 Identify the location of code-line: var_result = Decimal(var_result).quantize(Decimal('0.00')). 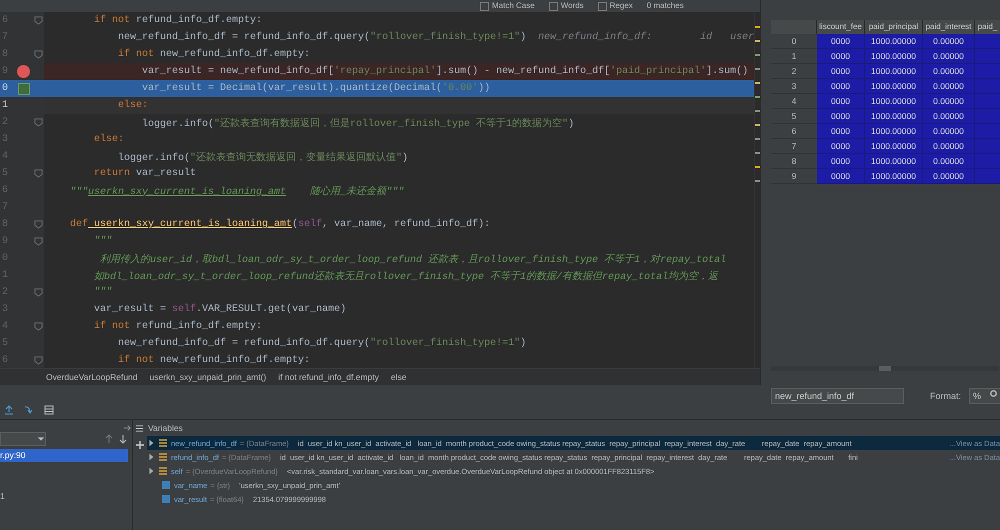
(315, 88).